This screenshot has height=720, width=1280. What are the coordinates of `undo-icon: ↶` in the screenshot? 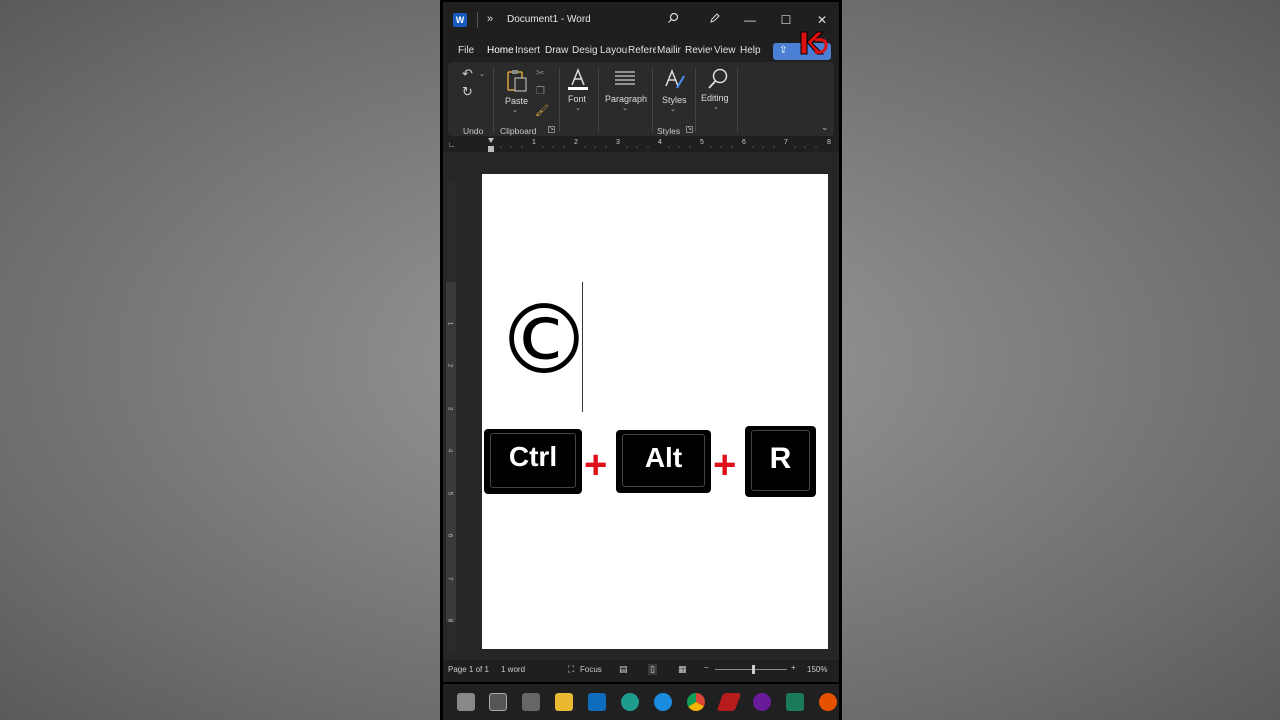 It's located at (467, 74).